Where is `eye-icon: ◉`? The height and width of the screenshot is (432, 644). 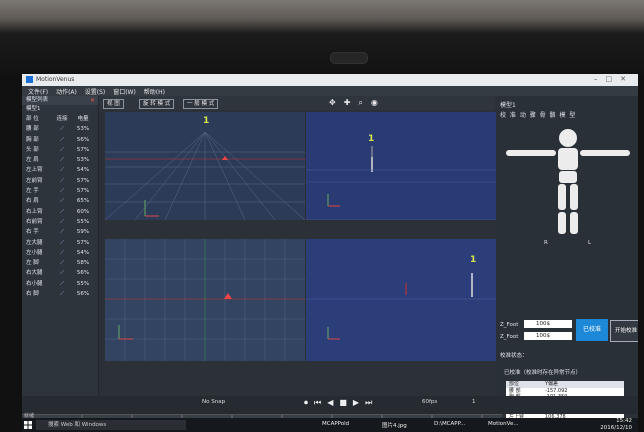
eye-icon: ◉ is located at coordinates (378, 102).